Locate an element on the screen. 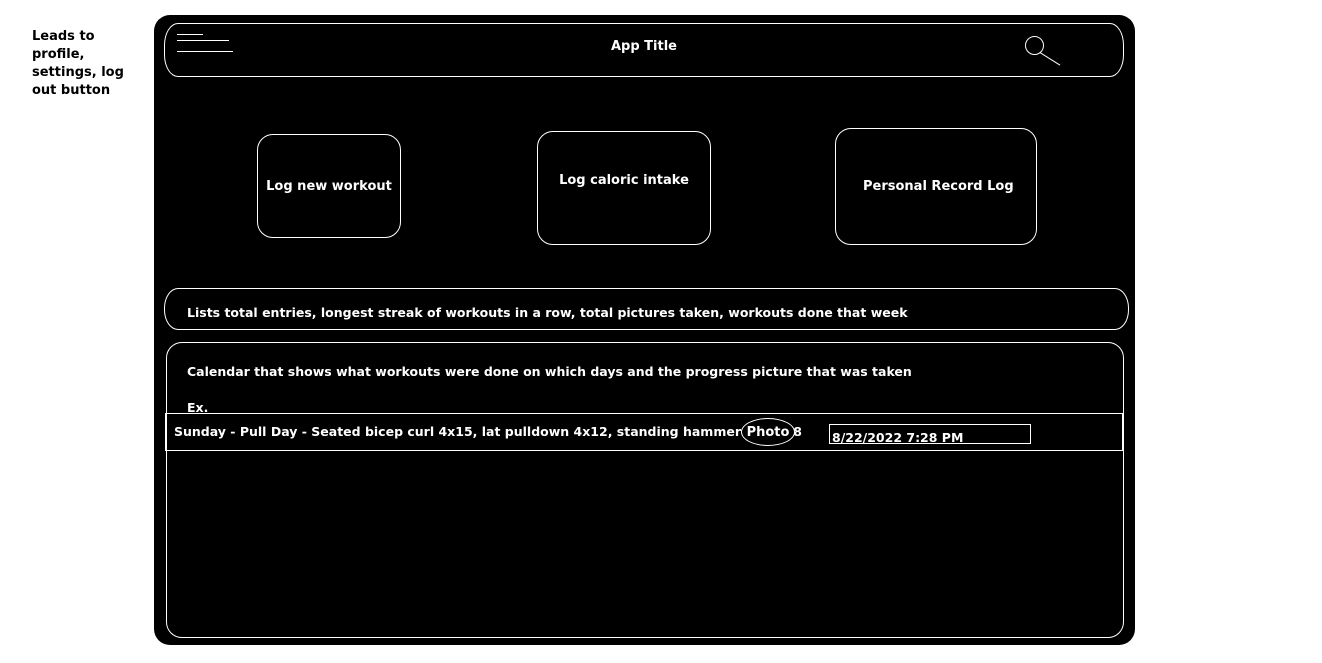 This screenshot has width=1322, height=663. entry-timestamp: 8/22/2022 7:28 PM is located at coordinates (930, 434).